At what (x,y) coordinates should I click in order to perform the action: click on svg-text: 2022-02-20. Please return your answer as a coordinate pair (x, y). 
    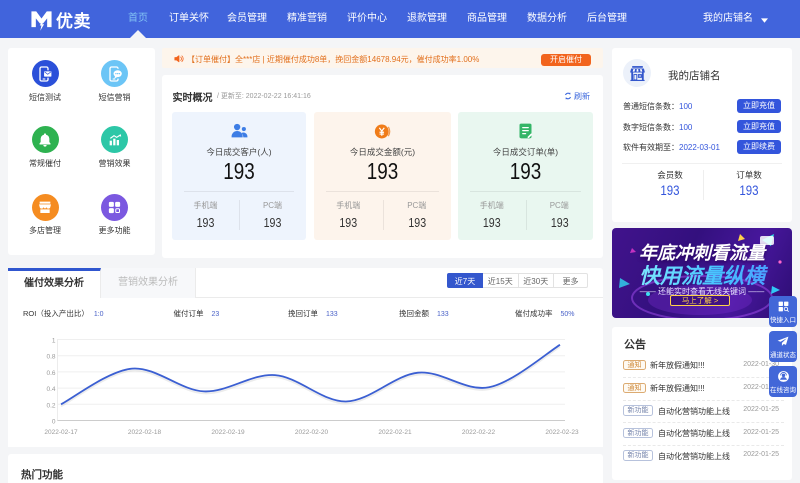
    Looking at the image, I should click on (312, 432).